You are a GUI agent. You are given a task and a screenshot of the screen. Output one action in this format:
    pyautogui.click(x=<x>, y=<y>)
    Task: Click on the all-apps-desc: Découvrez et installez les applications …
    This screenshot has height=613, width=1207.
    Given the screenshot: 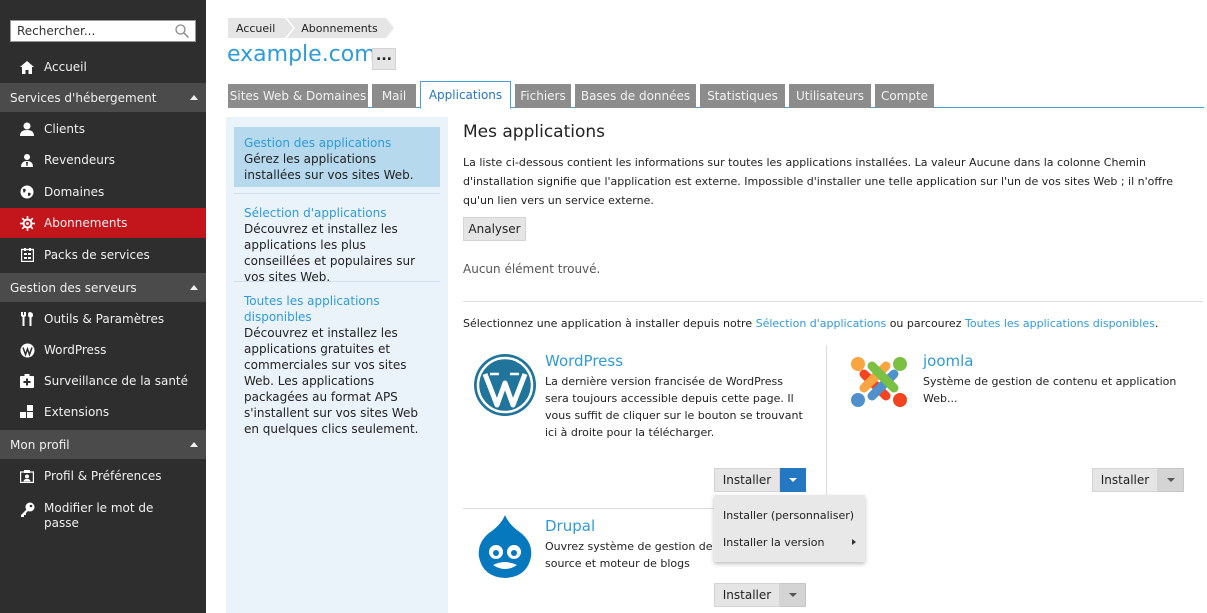 What is the action you would take?
    pyautogui.click(x=331, y=381)
    